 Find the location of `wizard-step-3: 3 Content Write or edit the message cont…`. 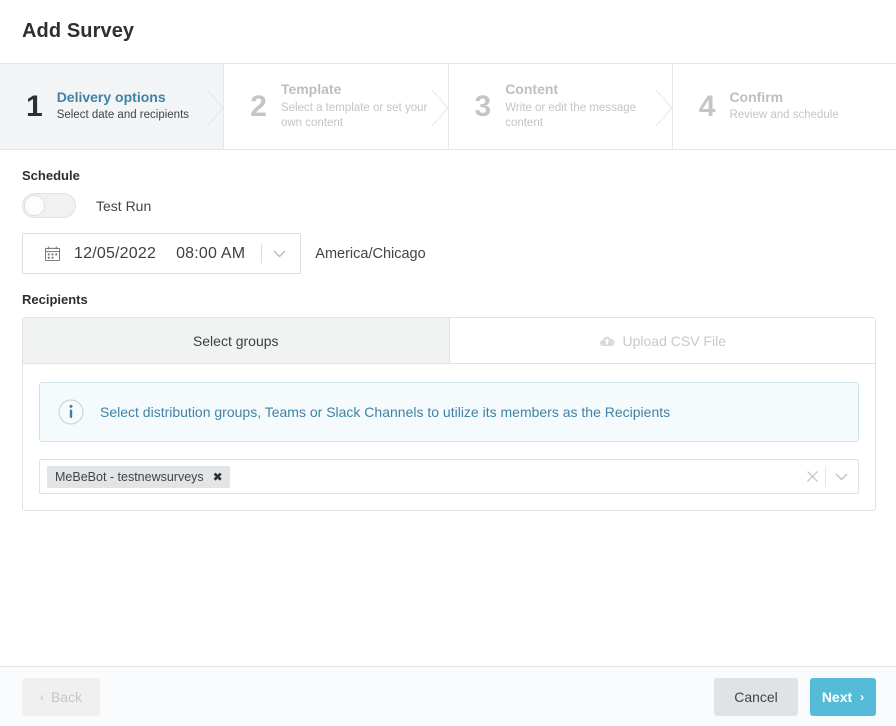

wizard-step-3: 3 Content Write or edit the message cont… is located at coordinates (560, 106).